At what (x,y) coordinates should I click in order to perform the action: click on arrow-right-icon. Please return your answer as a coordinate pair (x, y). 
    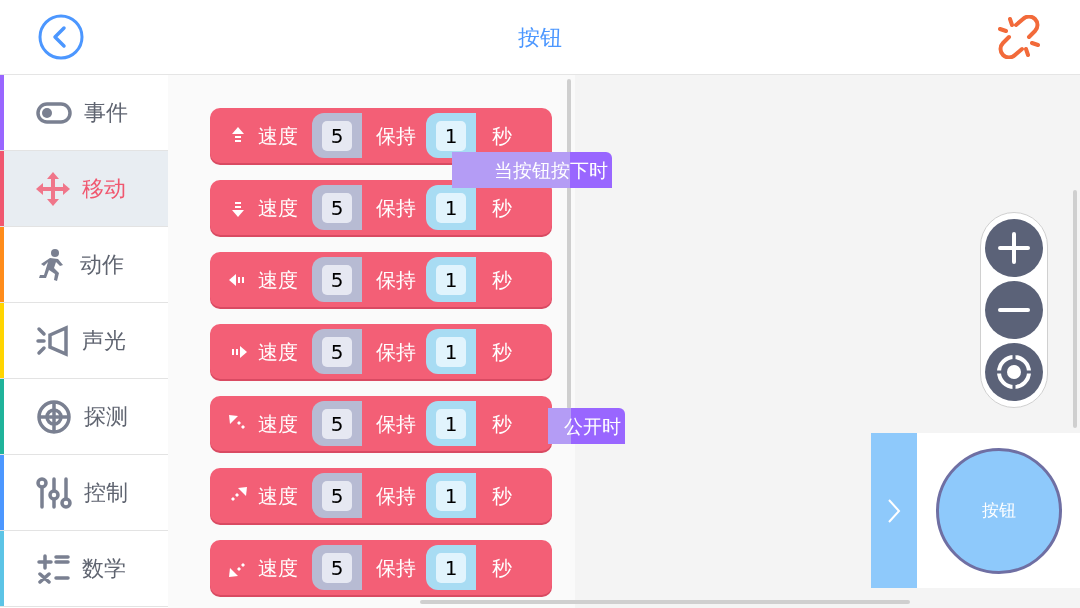
    Looking at the image, I should click on (238, 351).